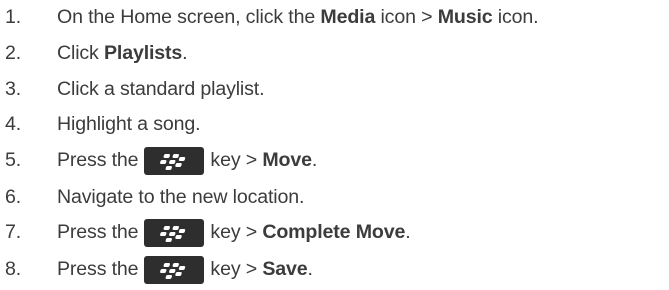 The width and height of the screenshot is (669, 290). What do you see at coordinates (285, 268) in the screenshot?
I see `ui-term: Save` at bounding box center [285, 268].